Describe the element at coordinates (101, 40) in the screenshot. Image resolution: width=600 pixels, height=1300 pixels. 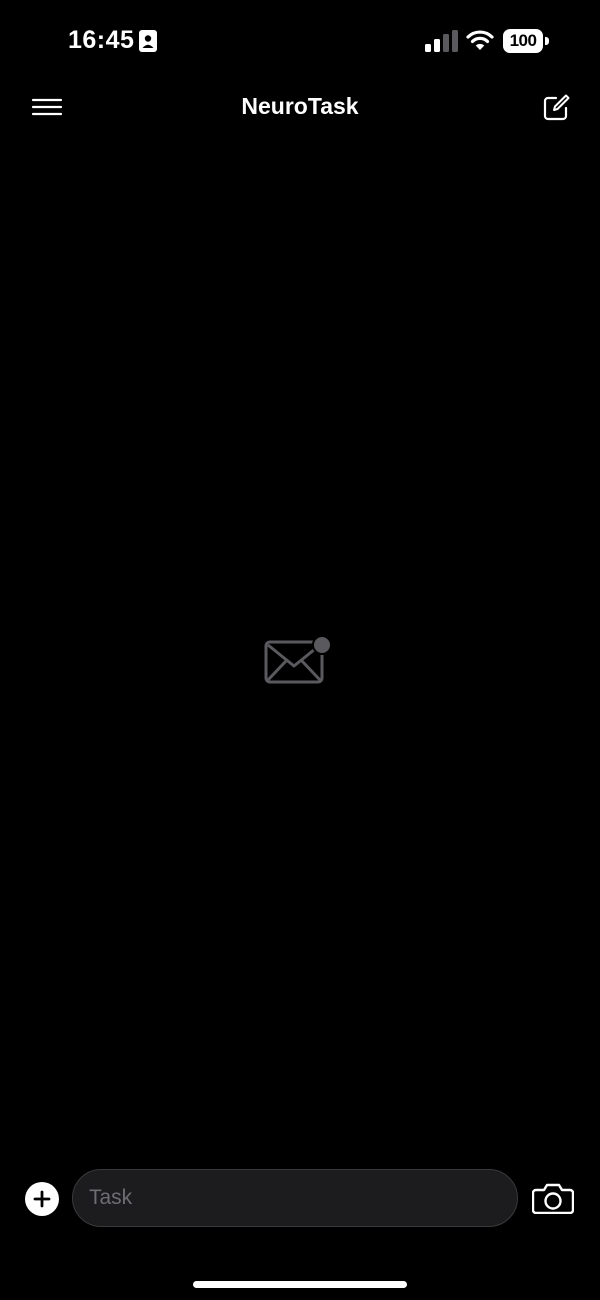
I see `status-time: 16:45` at that location.